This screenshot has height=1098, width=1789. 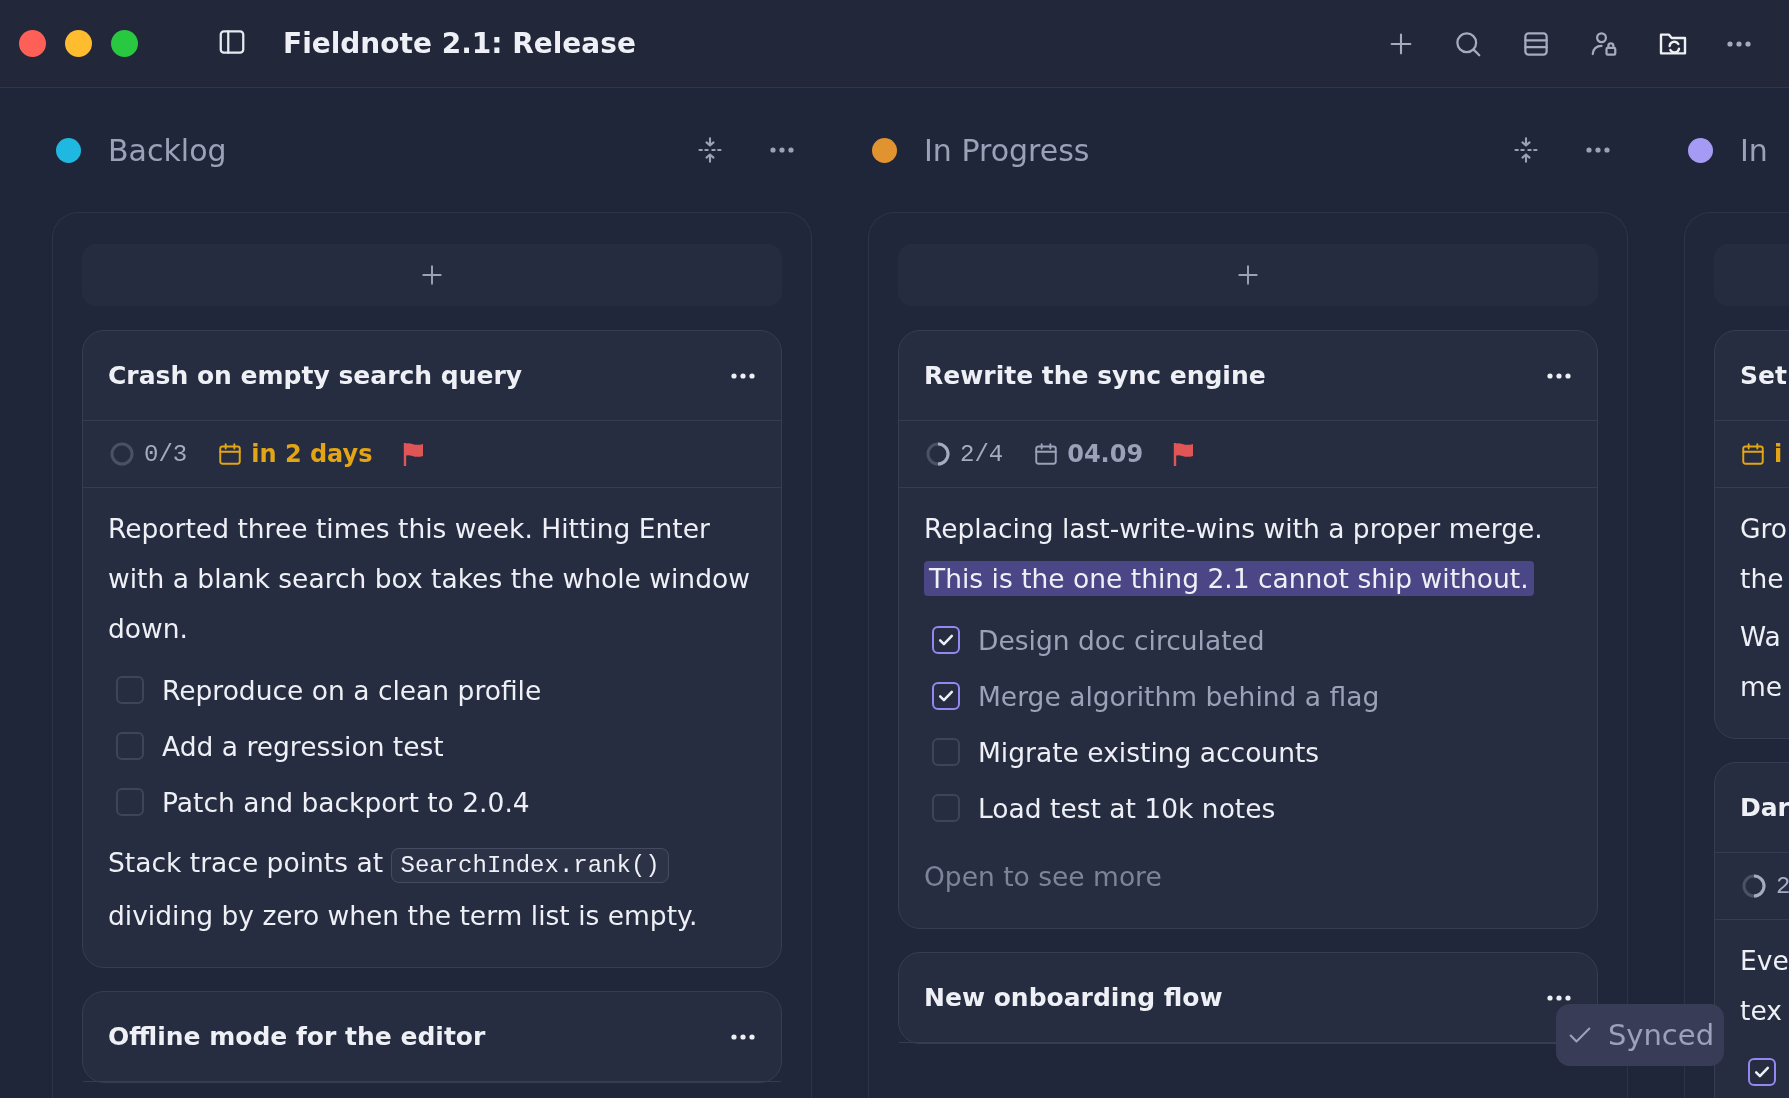 What do you see at coordinates (1121, 640) in the screenshot?
I see `checklist-label: Design doc circulated` at bounding box center [1121, 640].